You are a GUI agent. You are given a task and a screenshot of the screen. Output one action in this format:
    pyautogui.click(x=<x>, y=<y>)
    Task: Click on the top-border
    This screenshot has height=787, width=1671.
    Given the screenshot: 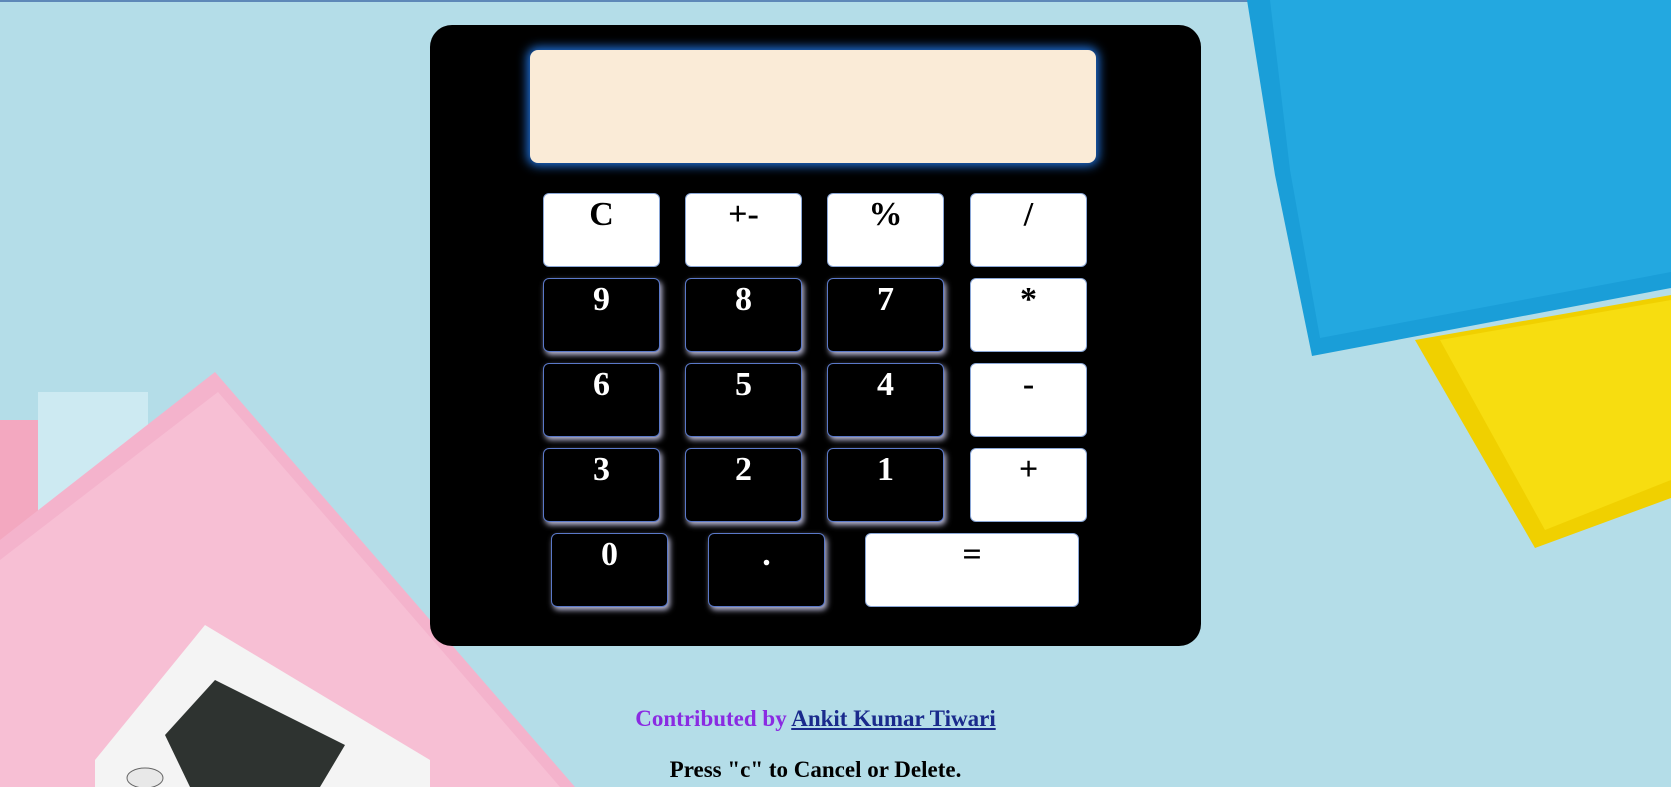 What is the action you would take?
    pyautogui.click(x=835, y=1)
    